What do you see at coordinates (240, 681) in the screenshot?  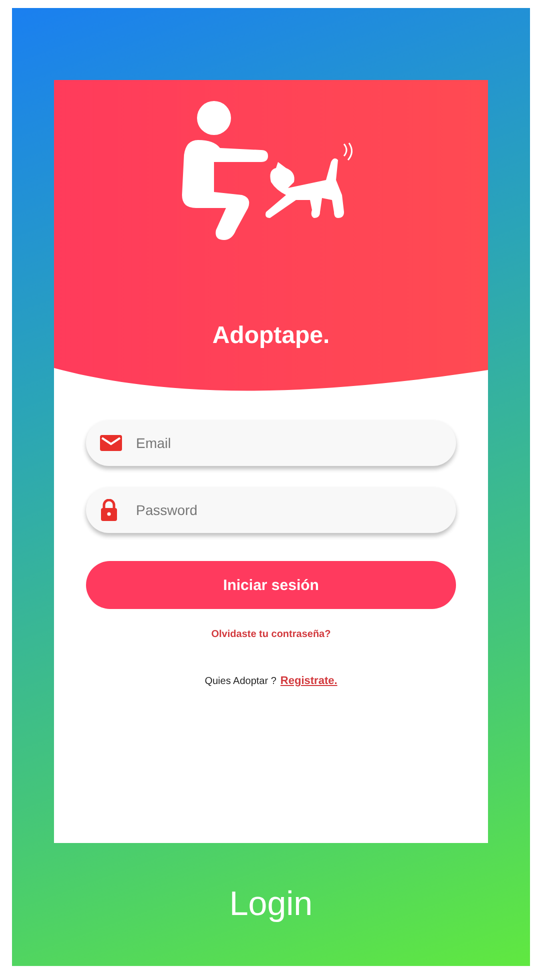 I see `register-prompt: Quies Adoptar ?` at bounding box center [240, 681].